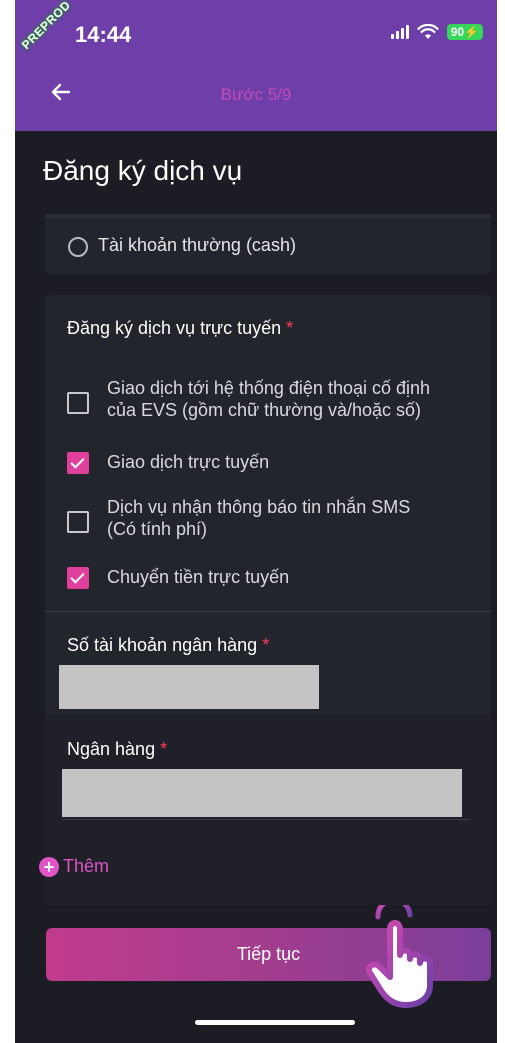 Image resolution: width=505 pixels, height=1043 pixels. What do you see at coordinates (262, 793) in the screenshot?
I see `bank-select-redacted` at bounding box center [262, 793].